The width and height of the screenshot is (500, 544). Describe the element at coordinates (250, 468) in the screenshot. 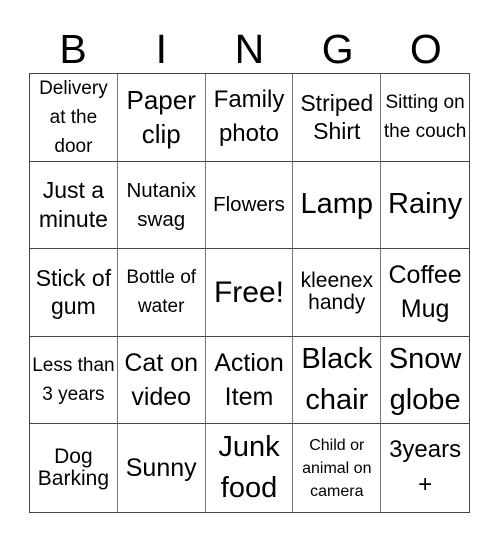

I see `bingo-cell: Junk food` at that location.